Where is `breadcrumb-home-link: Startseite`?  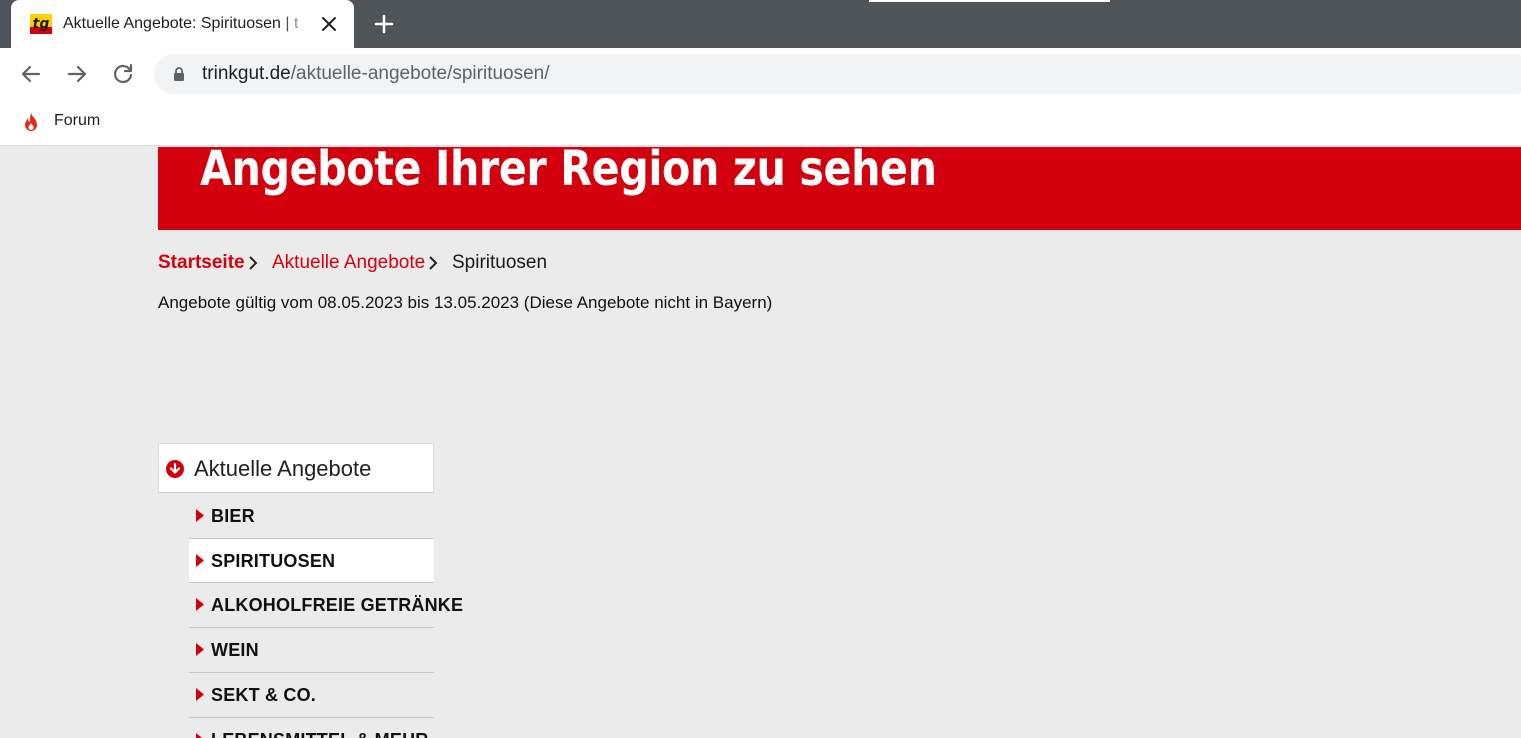 breadcrumb-home-link: Startseite is located at coordinates (201, 263).